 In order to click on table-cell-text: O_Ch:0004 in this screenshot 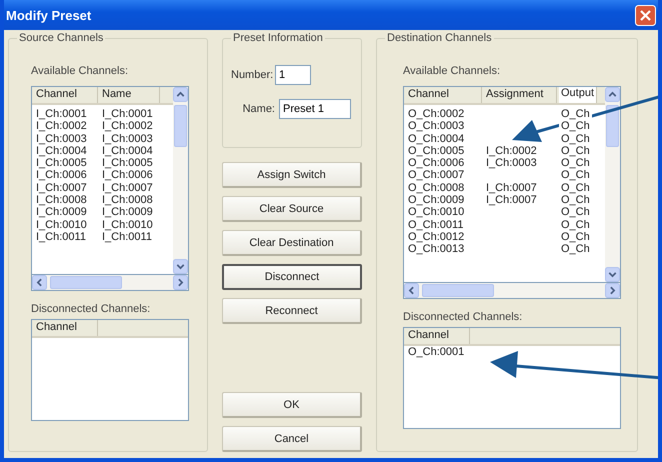, I will do `click(436, 138)`.